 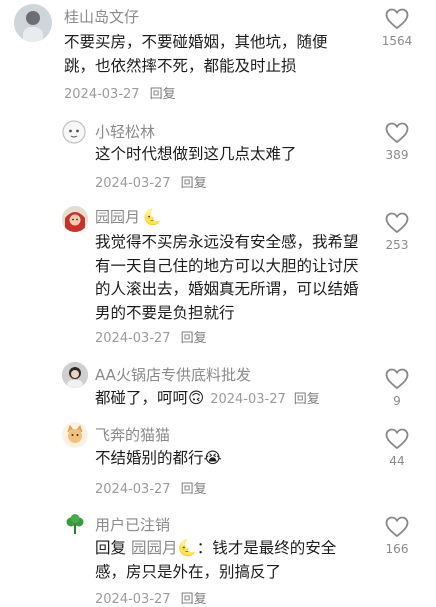 What do you see at coordinates (397, 401) in the screenshot?
I see `like-count: 9` at bounding box center [397, 401].